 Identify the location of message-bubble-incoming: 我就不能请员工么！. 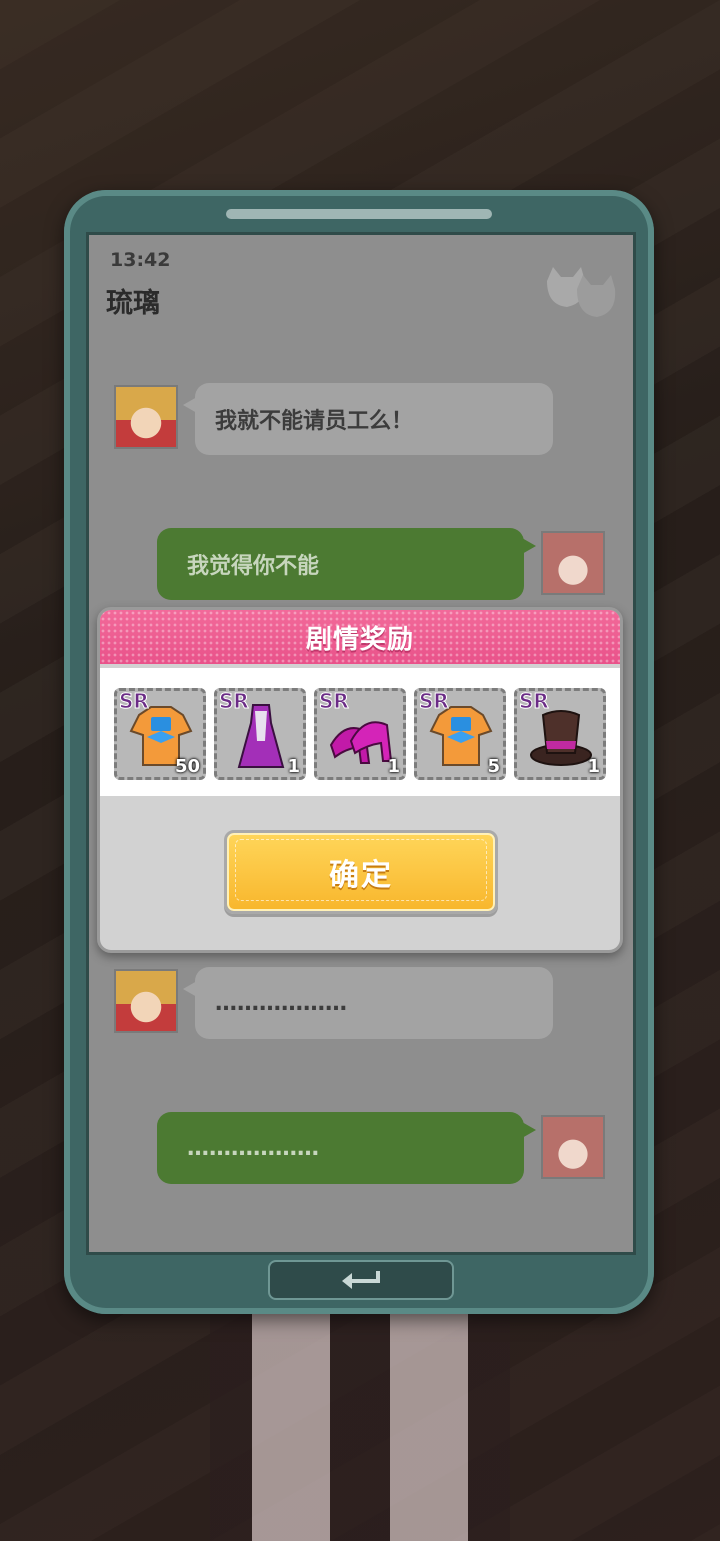
(368, 419).